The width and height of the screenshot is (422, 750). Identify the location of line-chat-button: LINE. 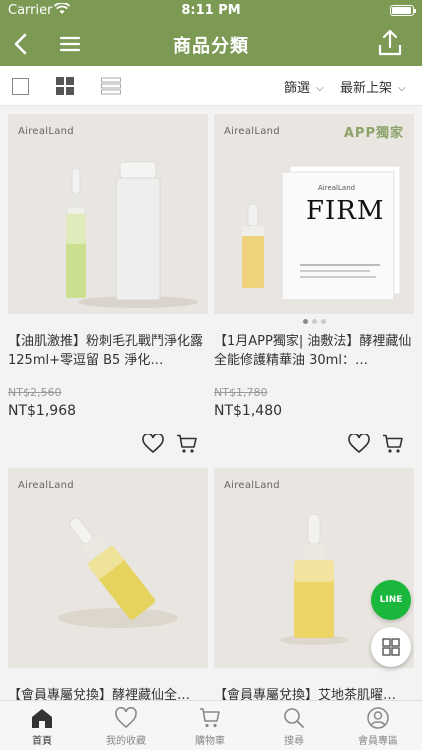
(391, 600).